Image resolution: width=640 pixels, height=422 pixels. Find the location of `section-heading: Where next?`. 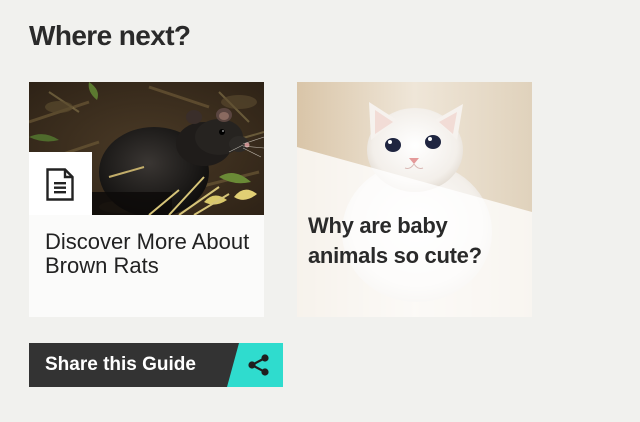

section-heading: Where next? is located at coordinates (110, 35).